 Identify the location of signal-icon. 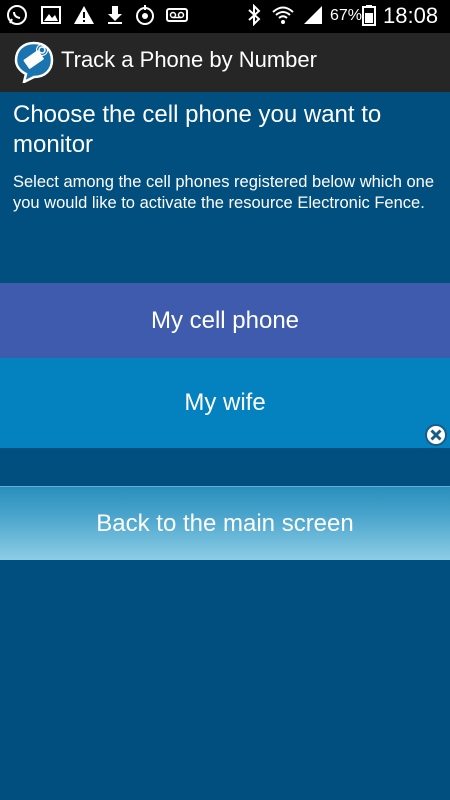
(313, 15).